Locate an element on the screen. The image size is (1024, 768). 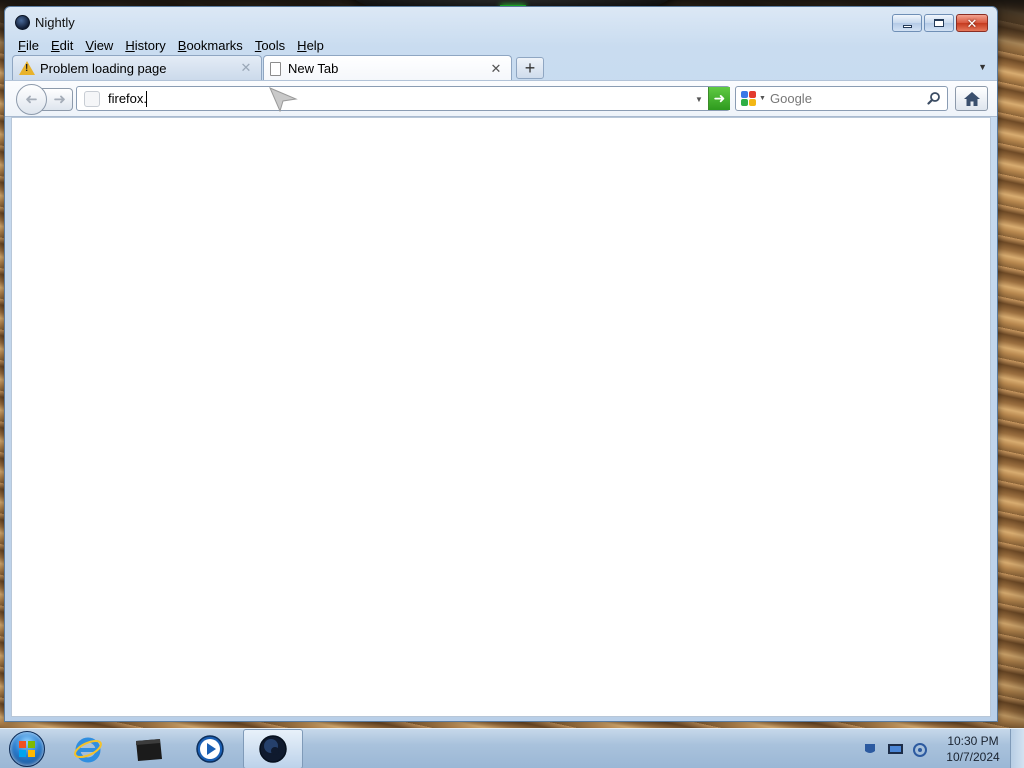
clock-date: 10/7/2024 is located at coordinates (973, 757).